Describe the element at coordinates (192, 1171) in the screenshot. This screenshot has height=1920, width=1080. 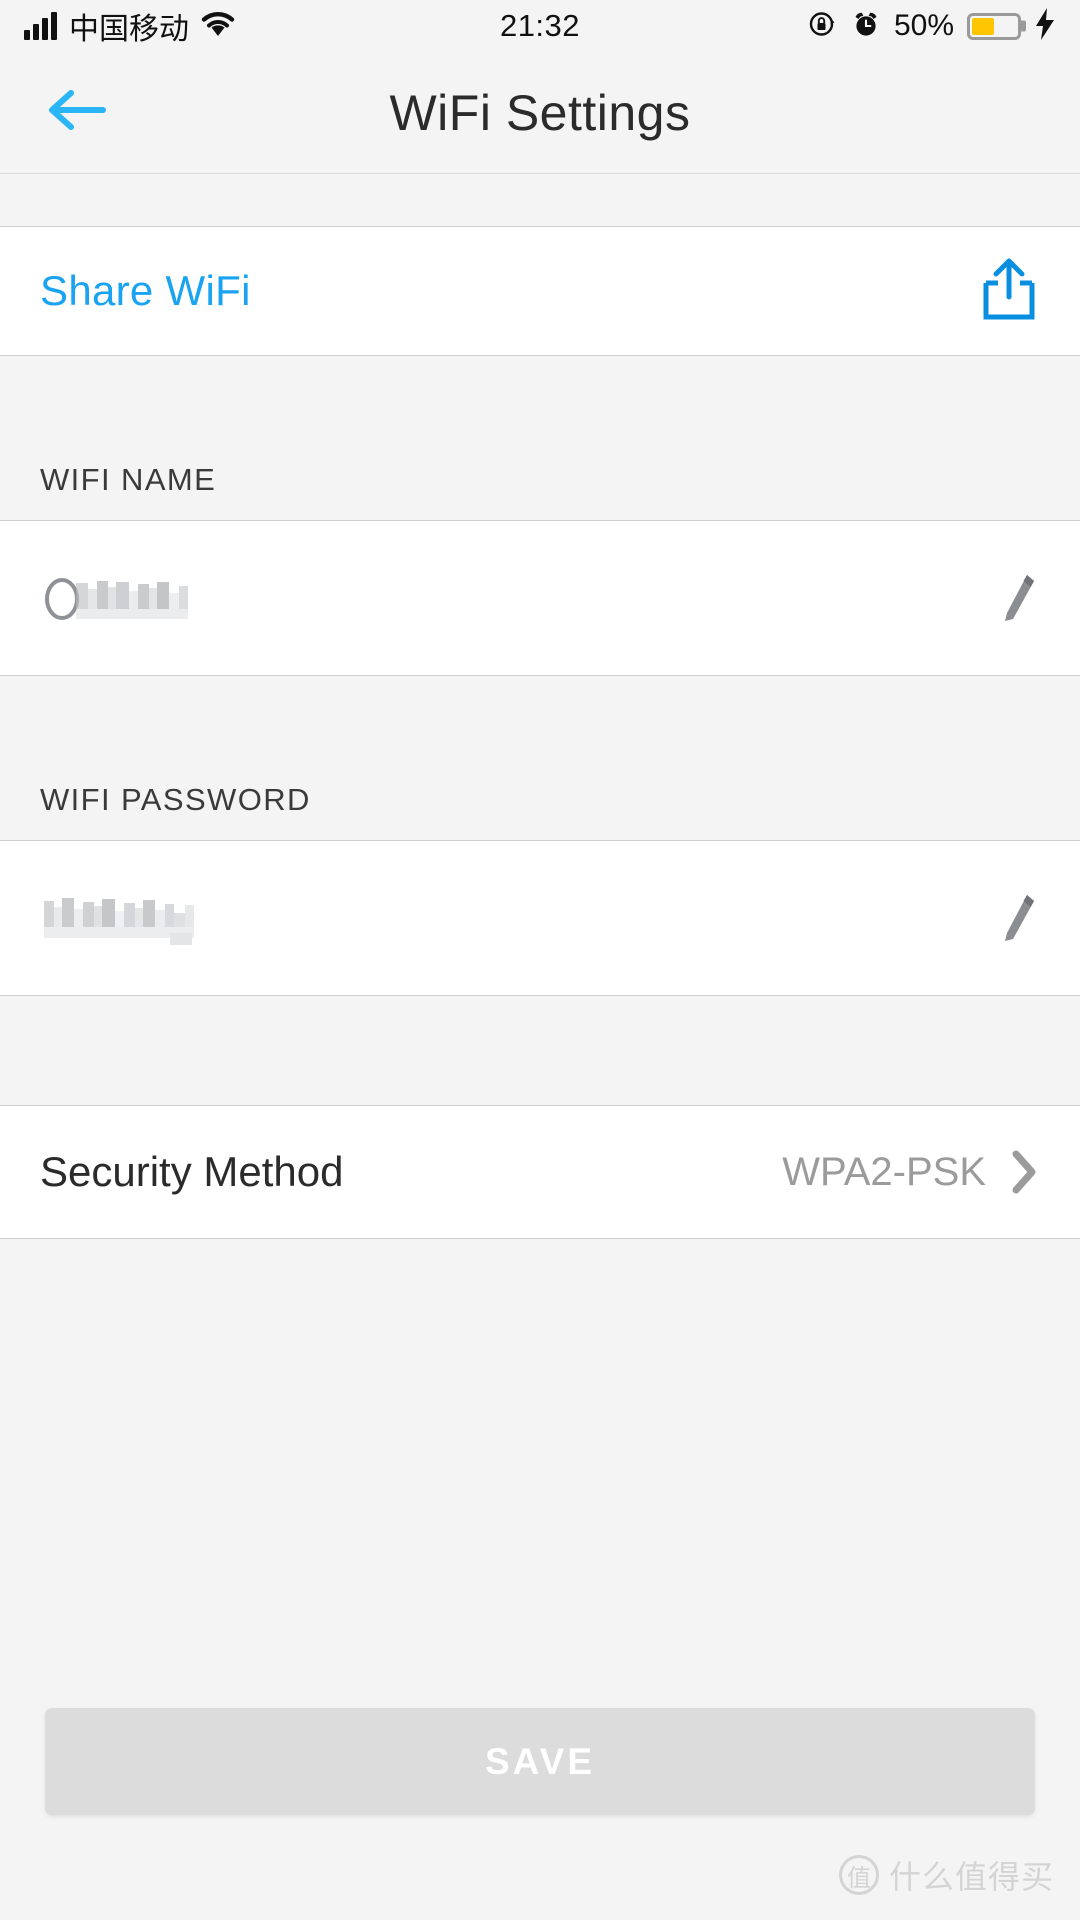
I see `security-method-label: Security Method` at that location.